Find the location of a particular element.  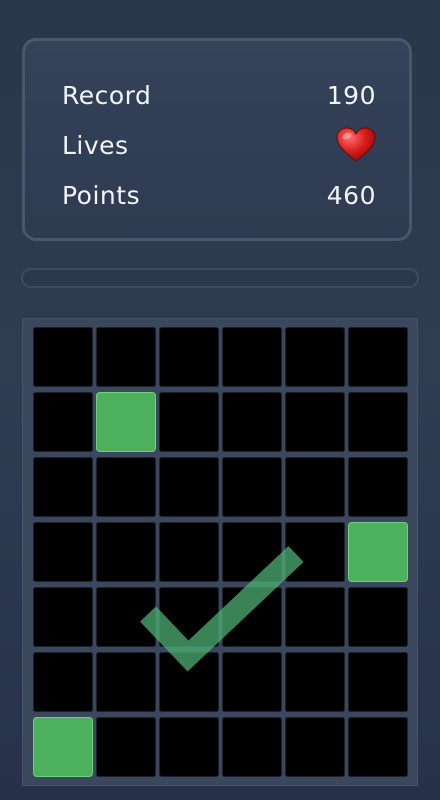

lives-row: Lives is located at coordinates (219, 145).